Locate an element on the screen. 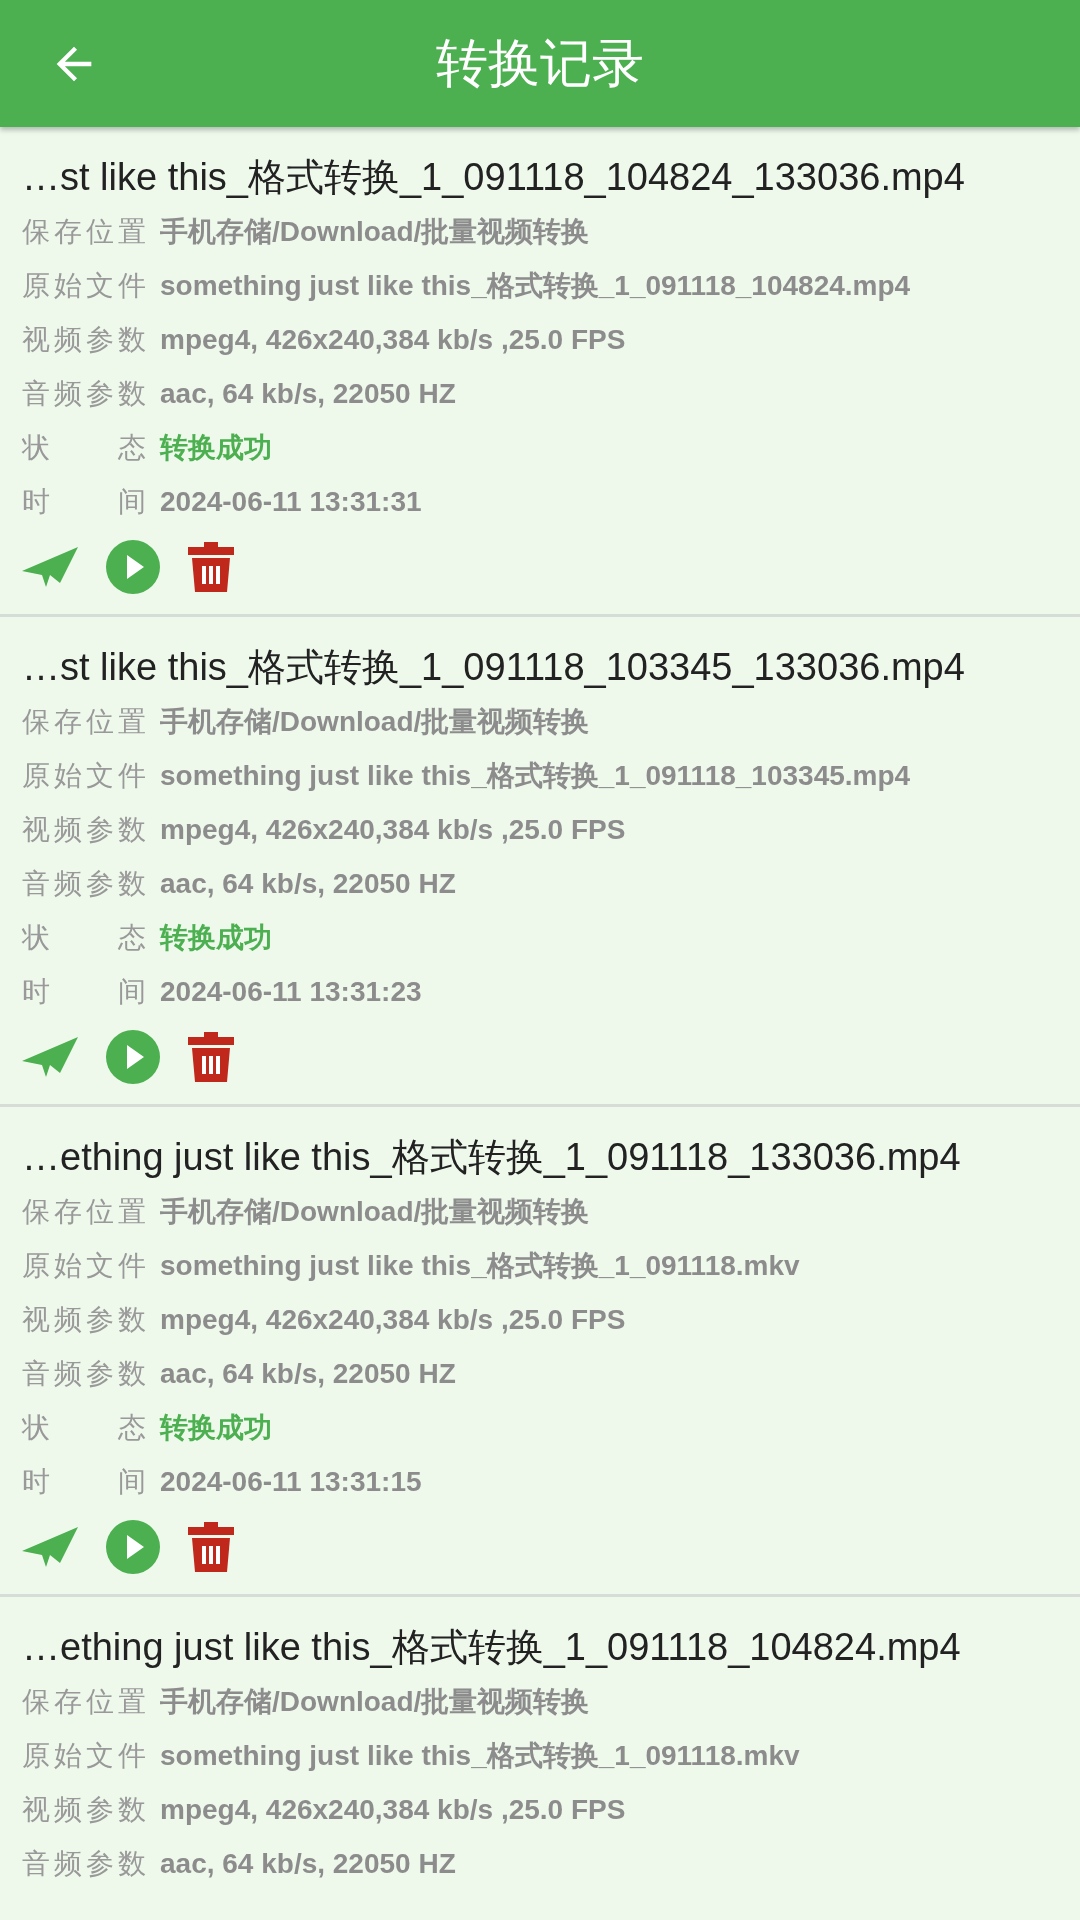 This screenshot has height=1920, width=1080. field-value: something just like this_格式转换_1_091118_103345.mp4 is located at coordinates (535, 776).